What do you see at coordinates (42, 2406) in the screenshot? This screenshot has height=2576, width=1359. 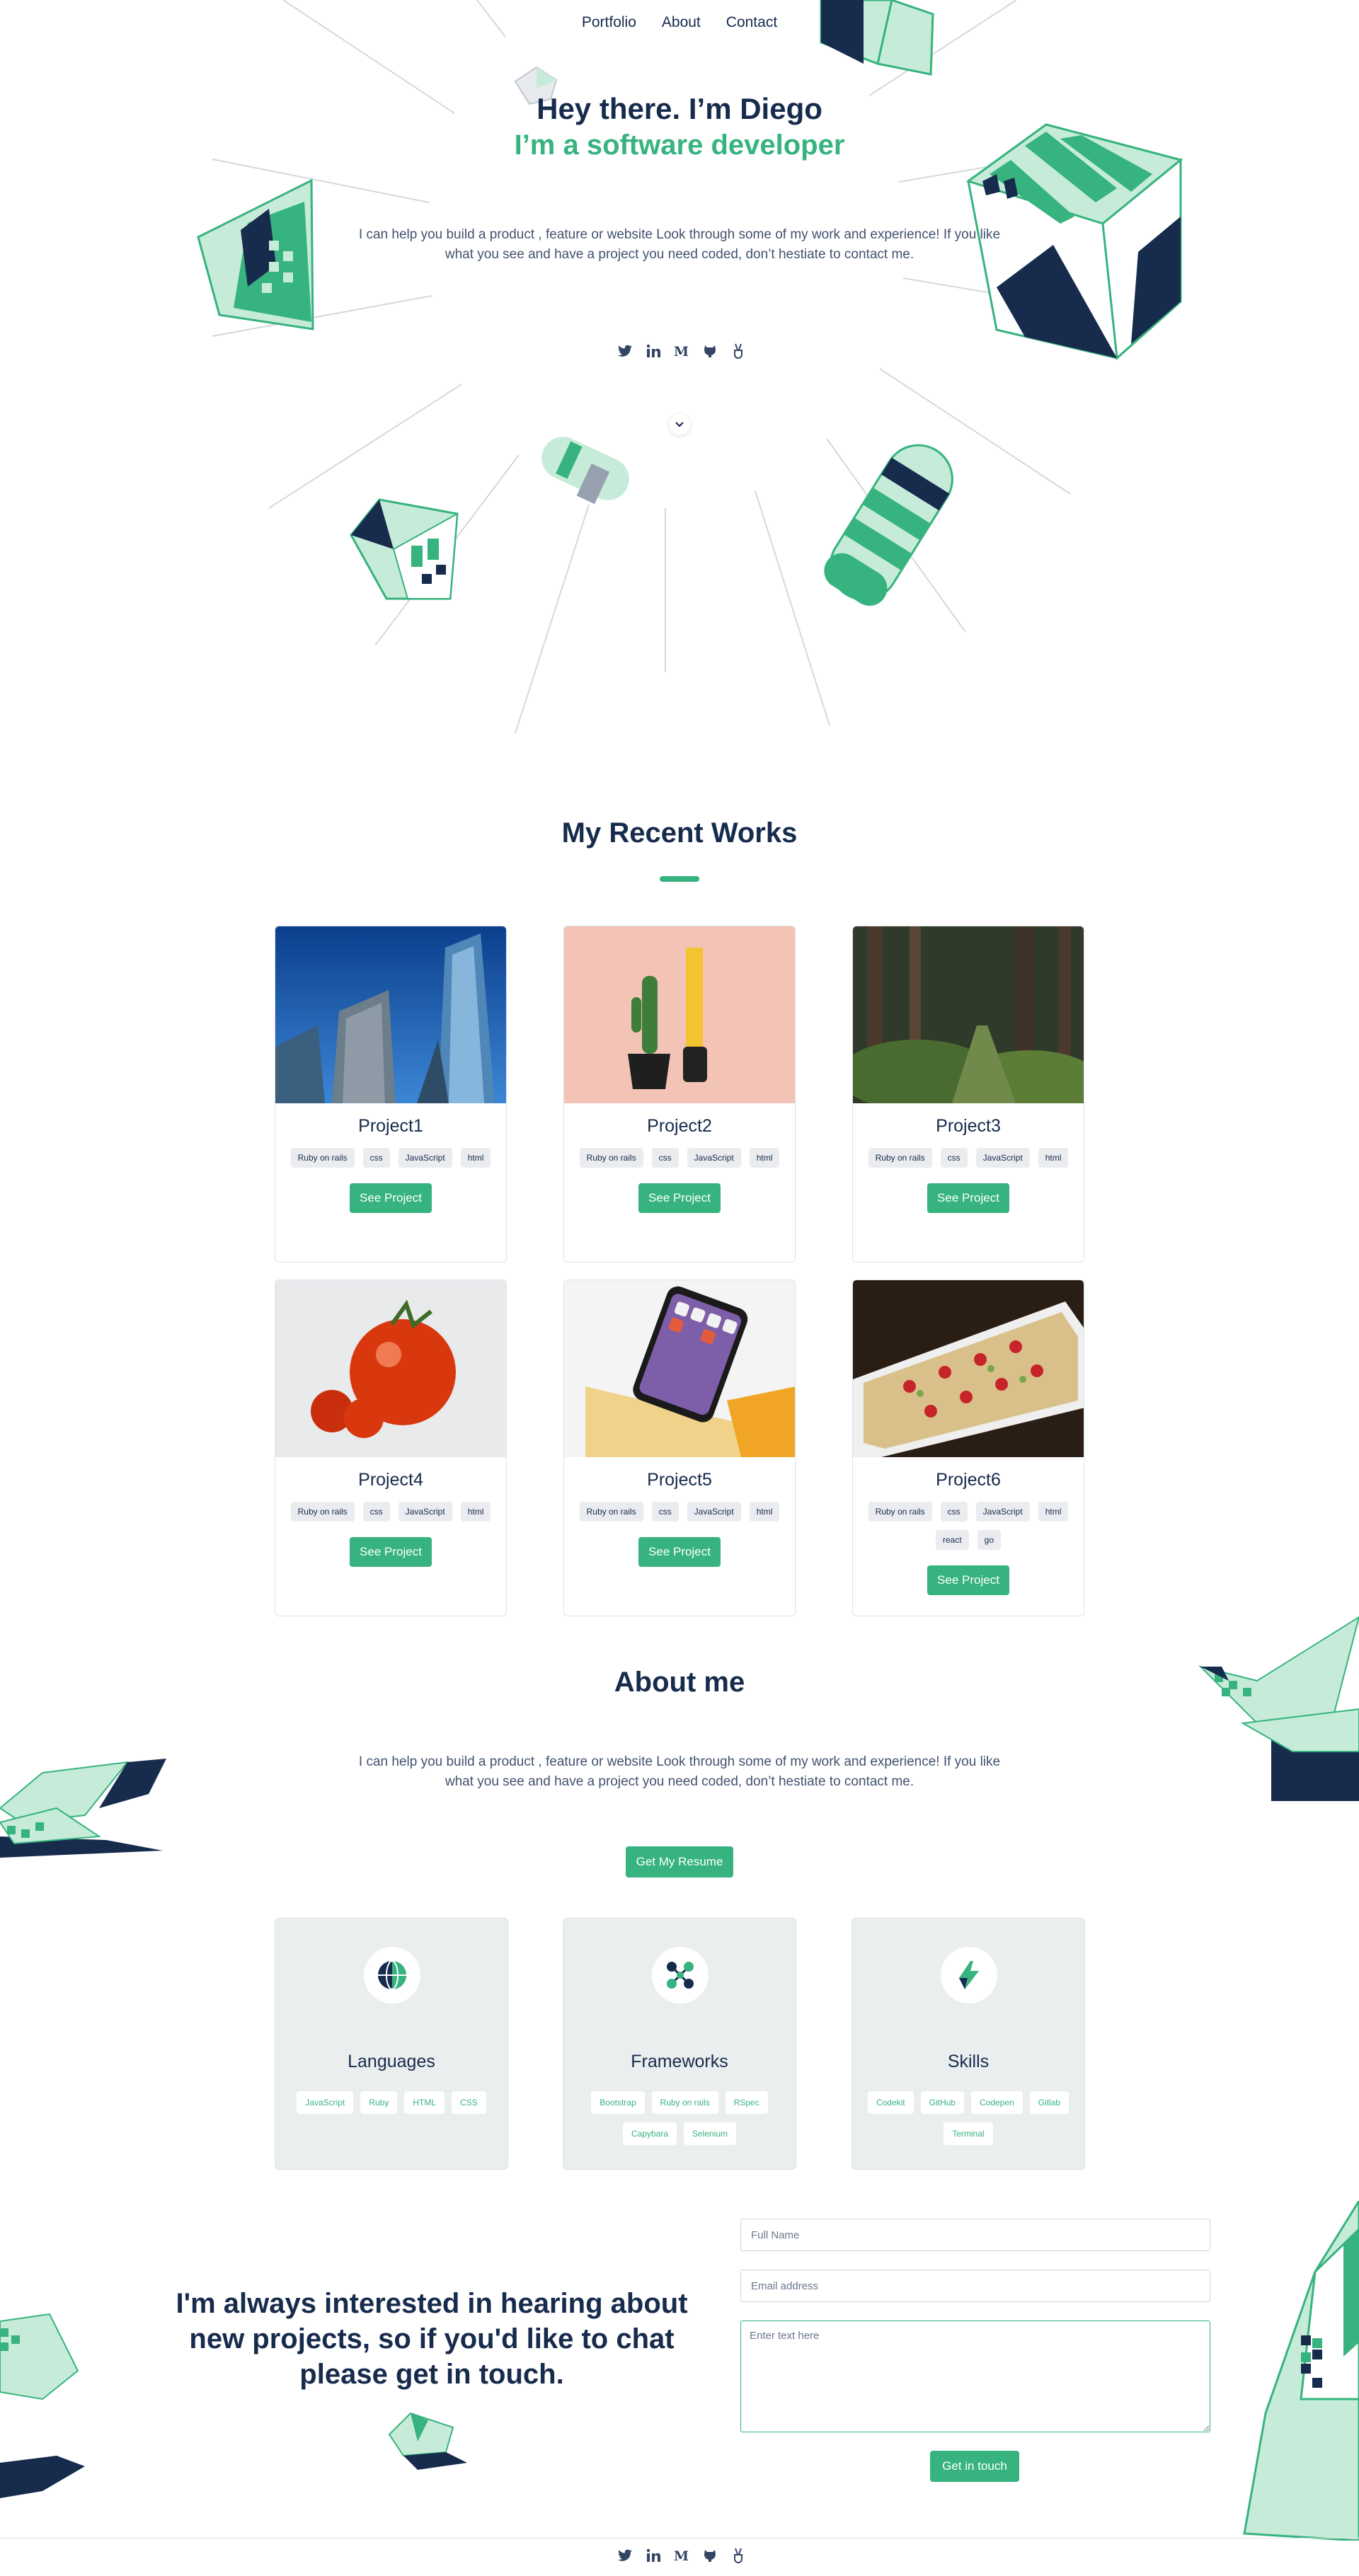 I see `box-shape-left` at bounding box center [42, 2406].